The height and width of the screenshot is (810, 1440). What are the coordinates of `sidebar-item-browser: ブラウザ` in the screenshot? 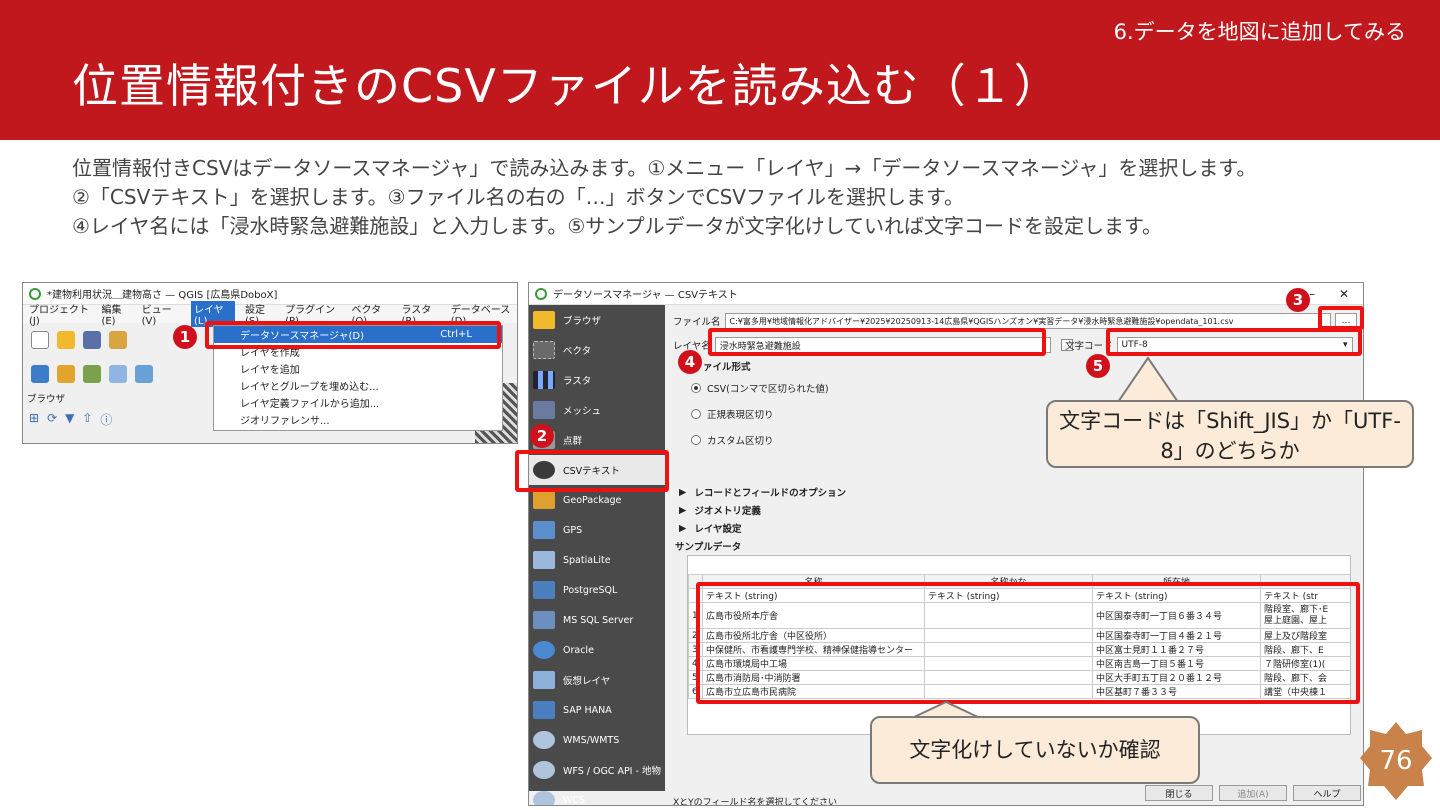 It's located at (597, 320).